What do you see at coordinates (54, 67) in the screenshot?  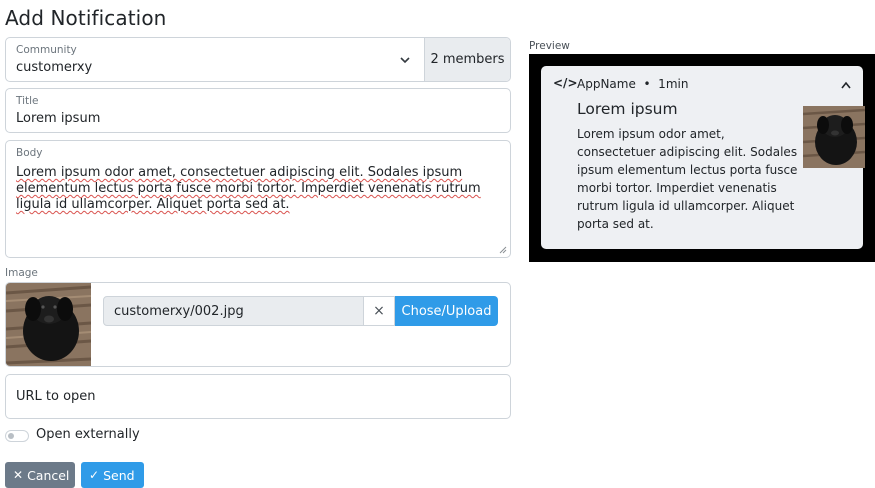 I see `community-value: customerxy` at bounding box center [54, 67].